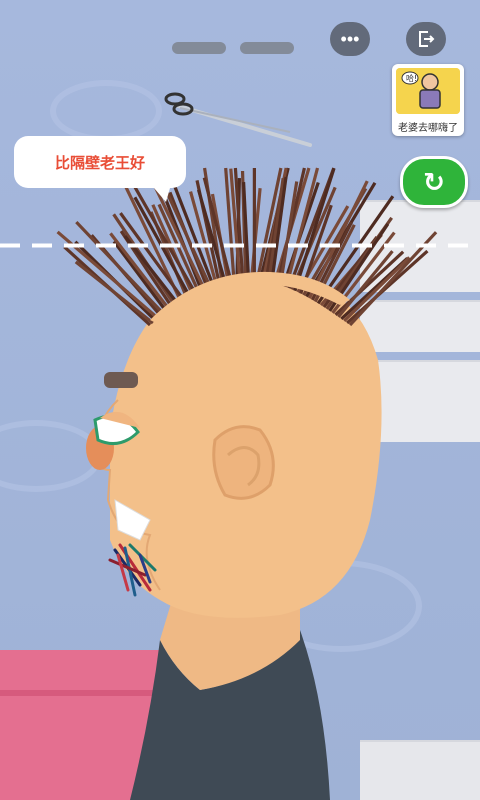 This screenshot has height=800, width=480. I want to click on scissors-icon, so click(238, 119).